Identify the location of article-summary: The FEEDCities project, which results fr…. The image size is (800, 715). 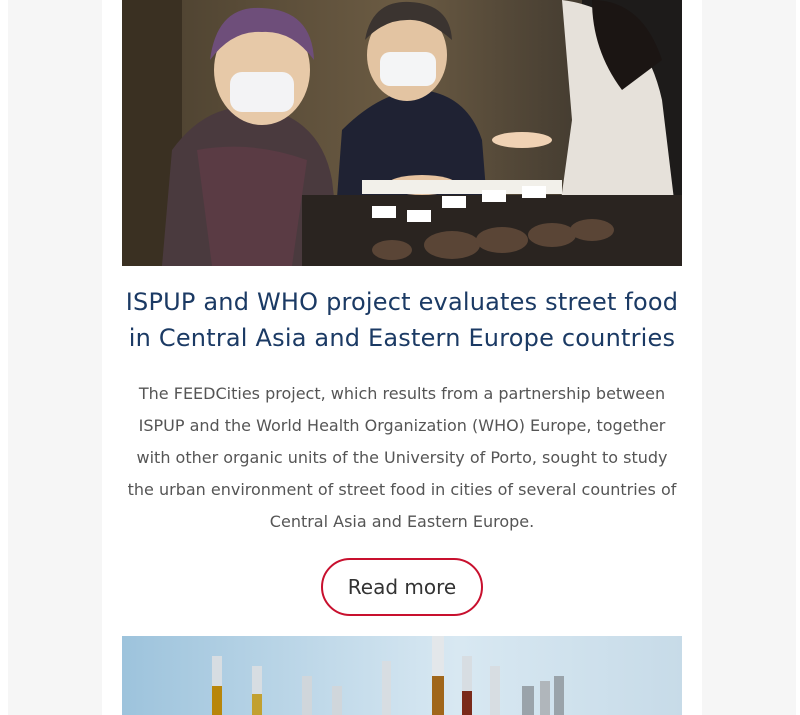
(402, 457).